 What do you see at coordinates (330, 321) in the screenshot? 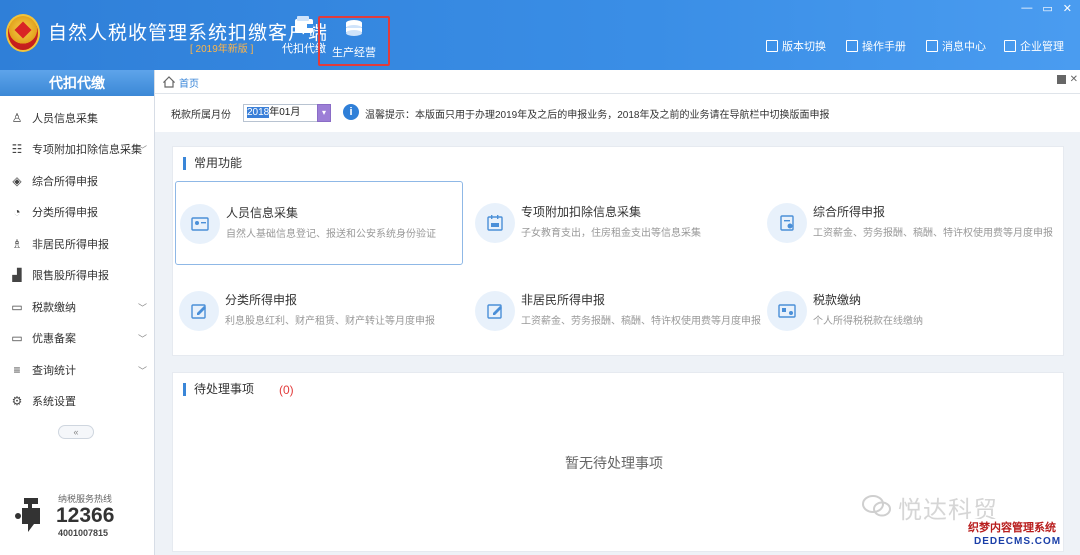
I see `func-desc: 利息股息红利、财产租赁、财产转让等月度申报` at bounding box center [330, 321].